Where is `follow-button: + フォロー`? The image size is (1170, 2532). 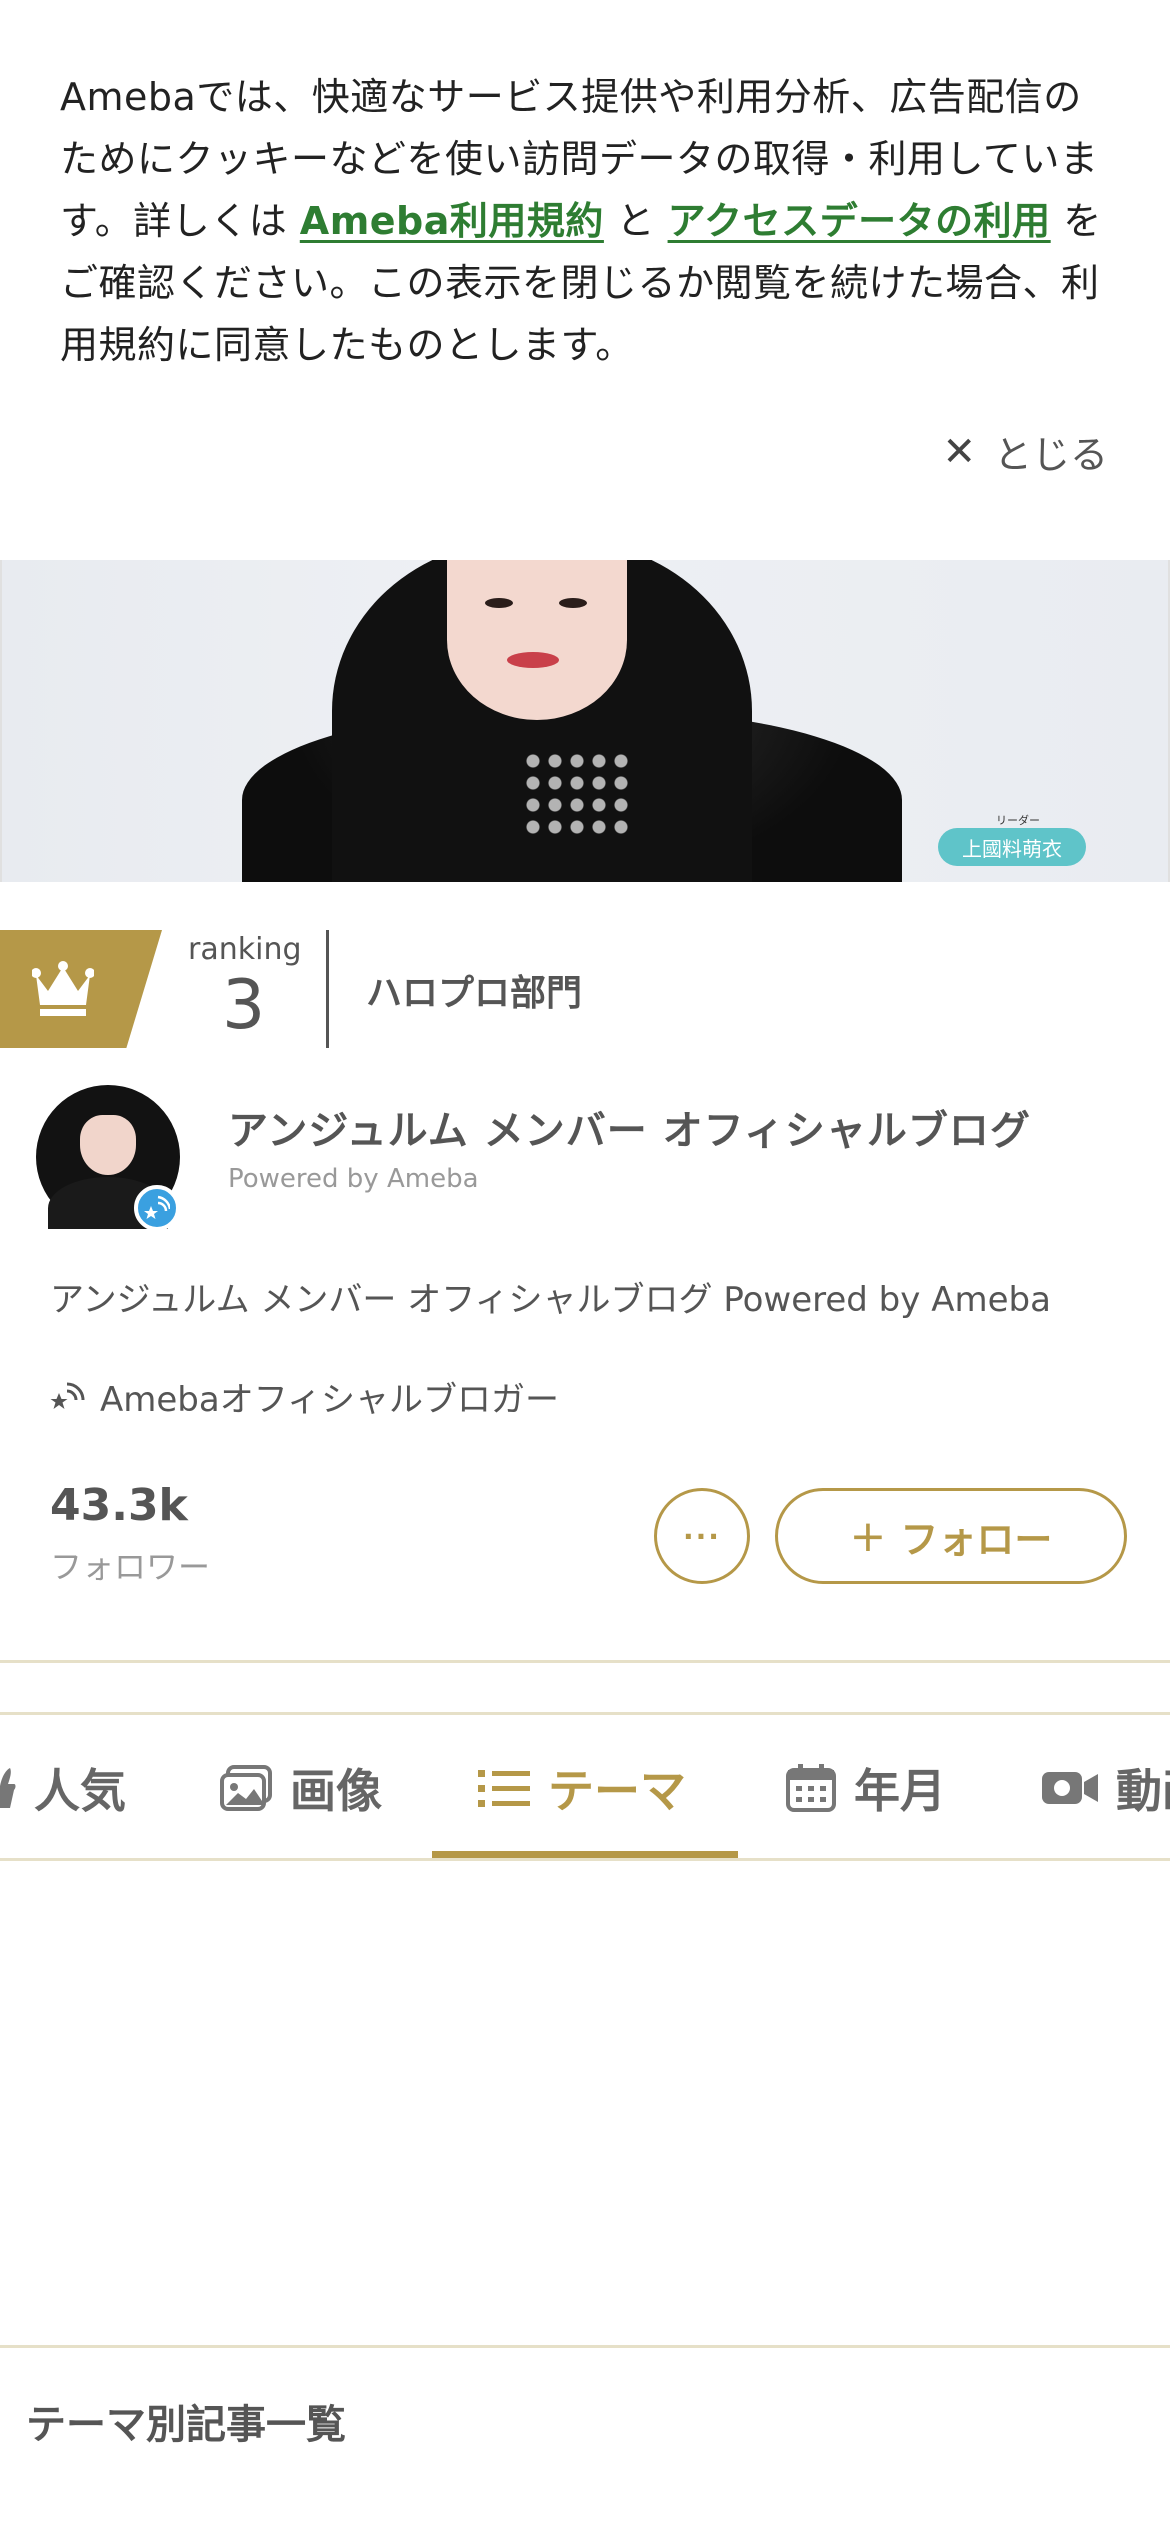
follow-button: + フォロー is located at coordinates (951, 1536).